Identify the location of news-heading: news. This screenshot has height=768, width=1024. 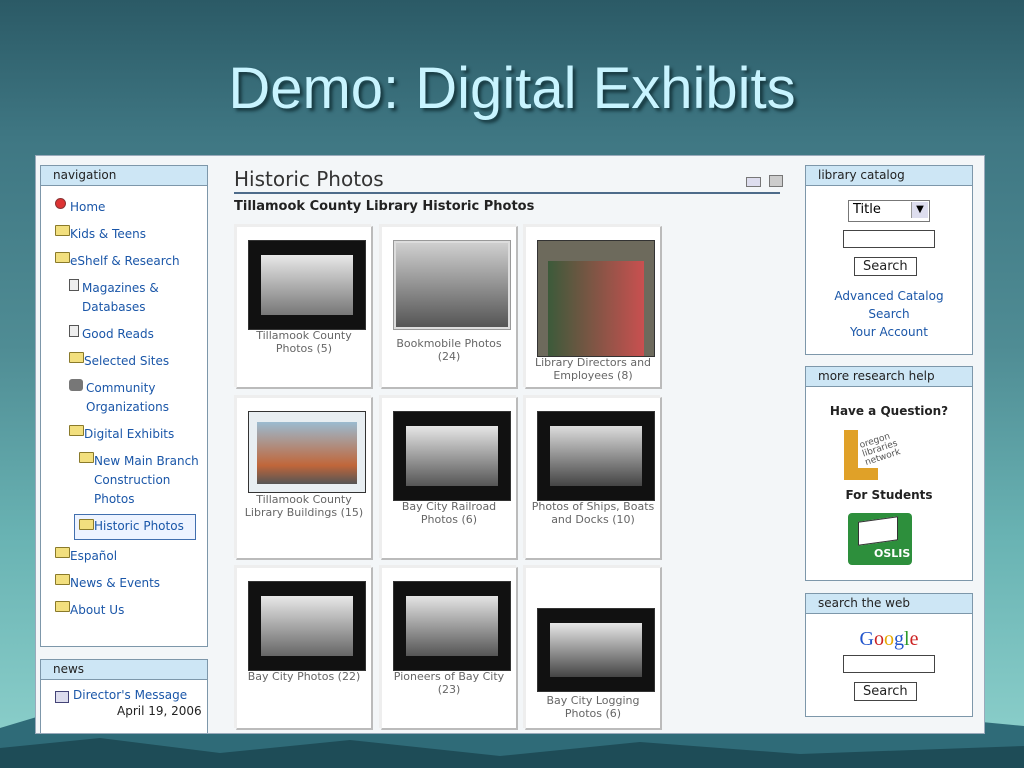
(124, 670).